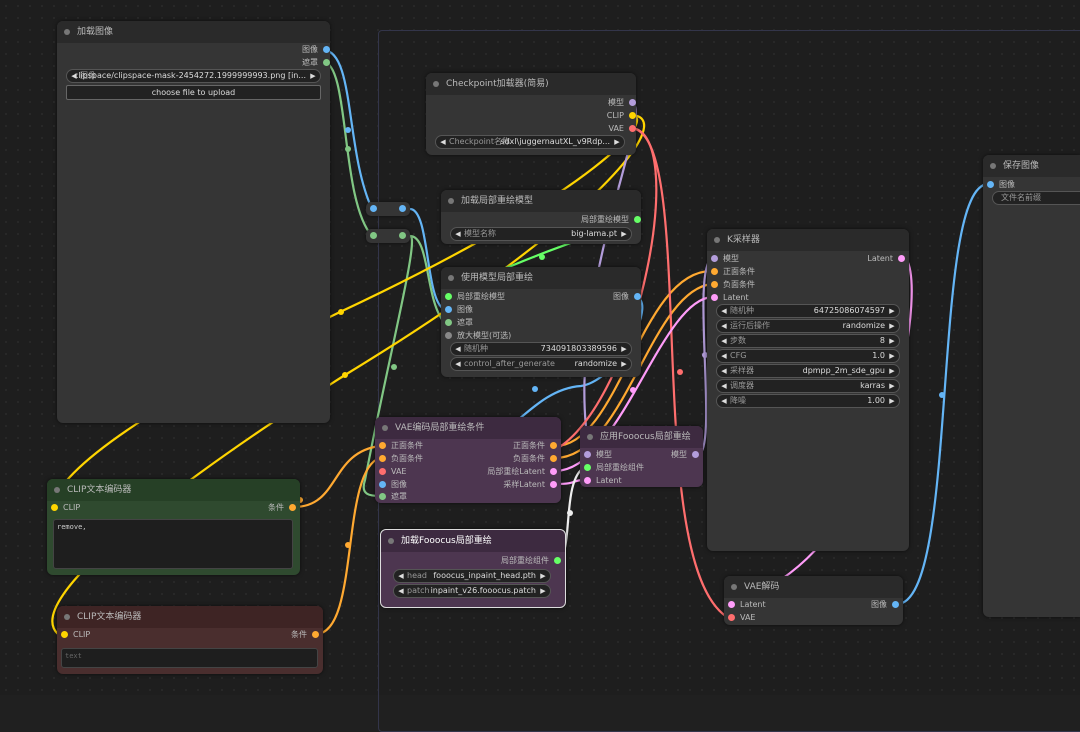 The image size is (1080, 732). What do you see at coordinates (388, 209) in the screenshot?
I see `reroute-node` at bounding box center [388, 209].